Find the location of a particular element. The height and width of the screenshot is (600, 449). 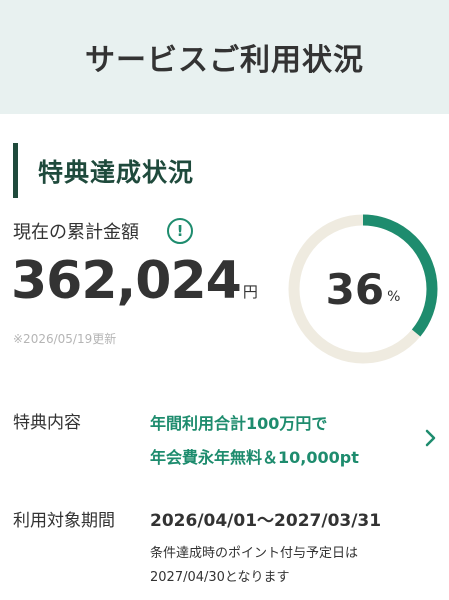

total-amount-unit: 円 is located at coordinates (250, 292).